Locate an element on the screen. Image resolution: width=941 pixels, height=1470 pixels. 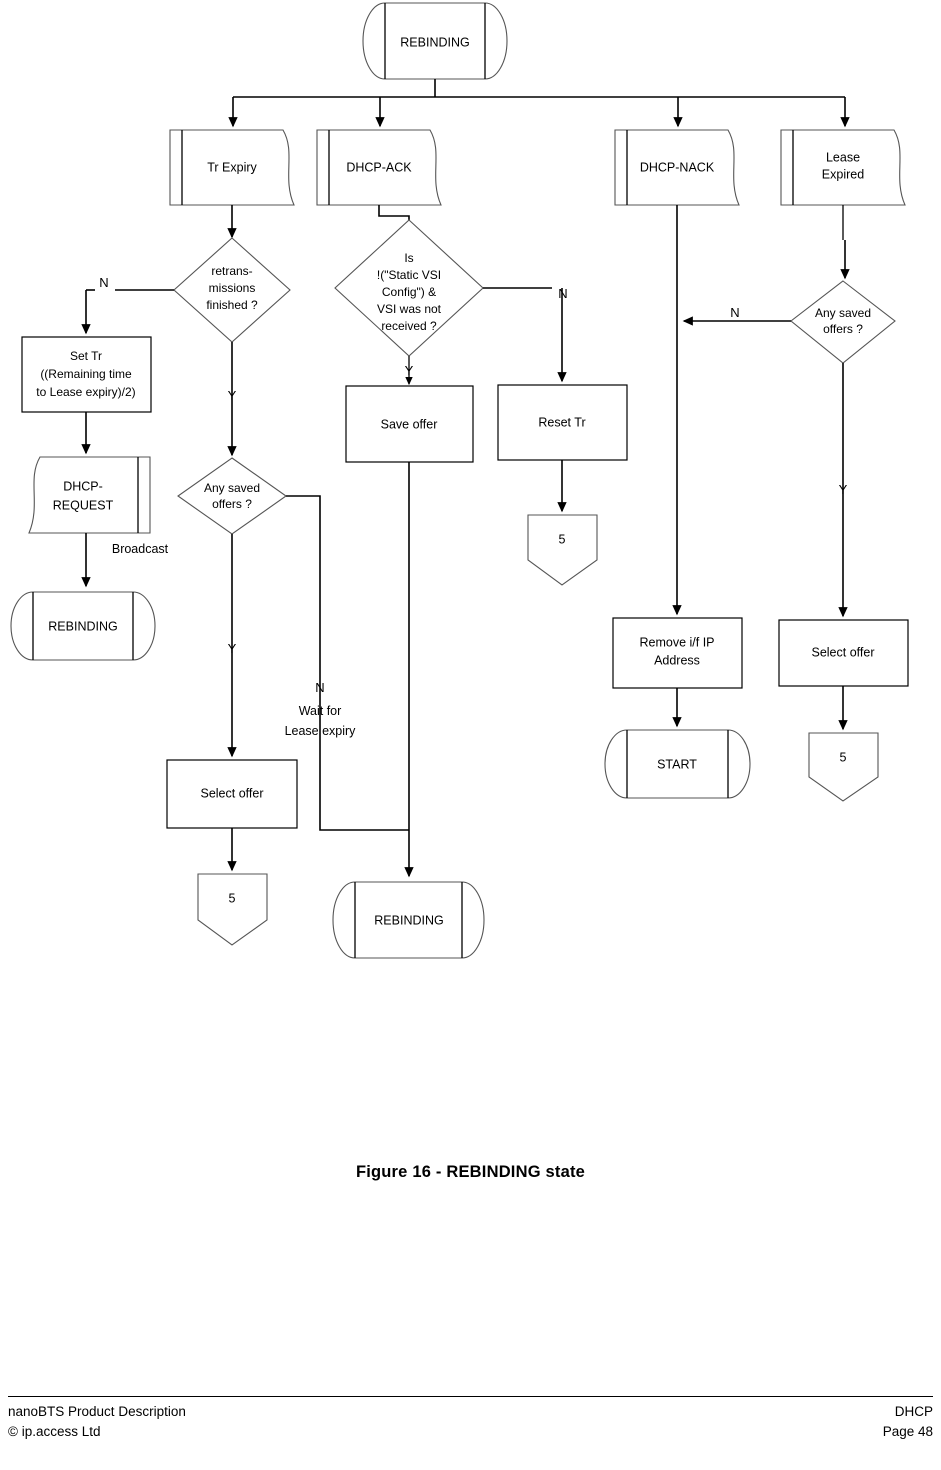
figure-caption: Figure 16 - REBINDING state is located at coordinates (470, 1172).